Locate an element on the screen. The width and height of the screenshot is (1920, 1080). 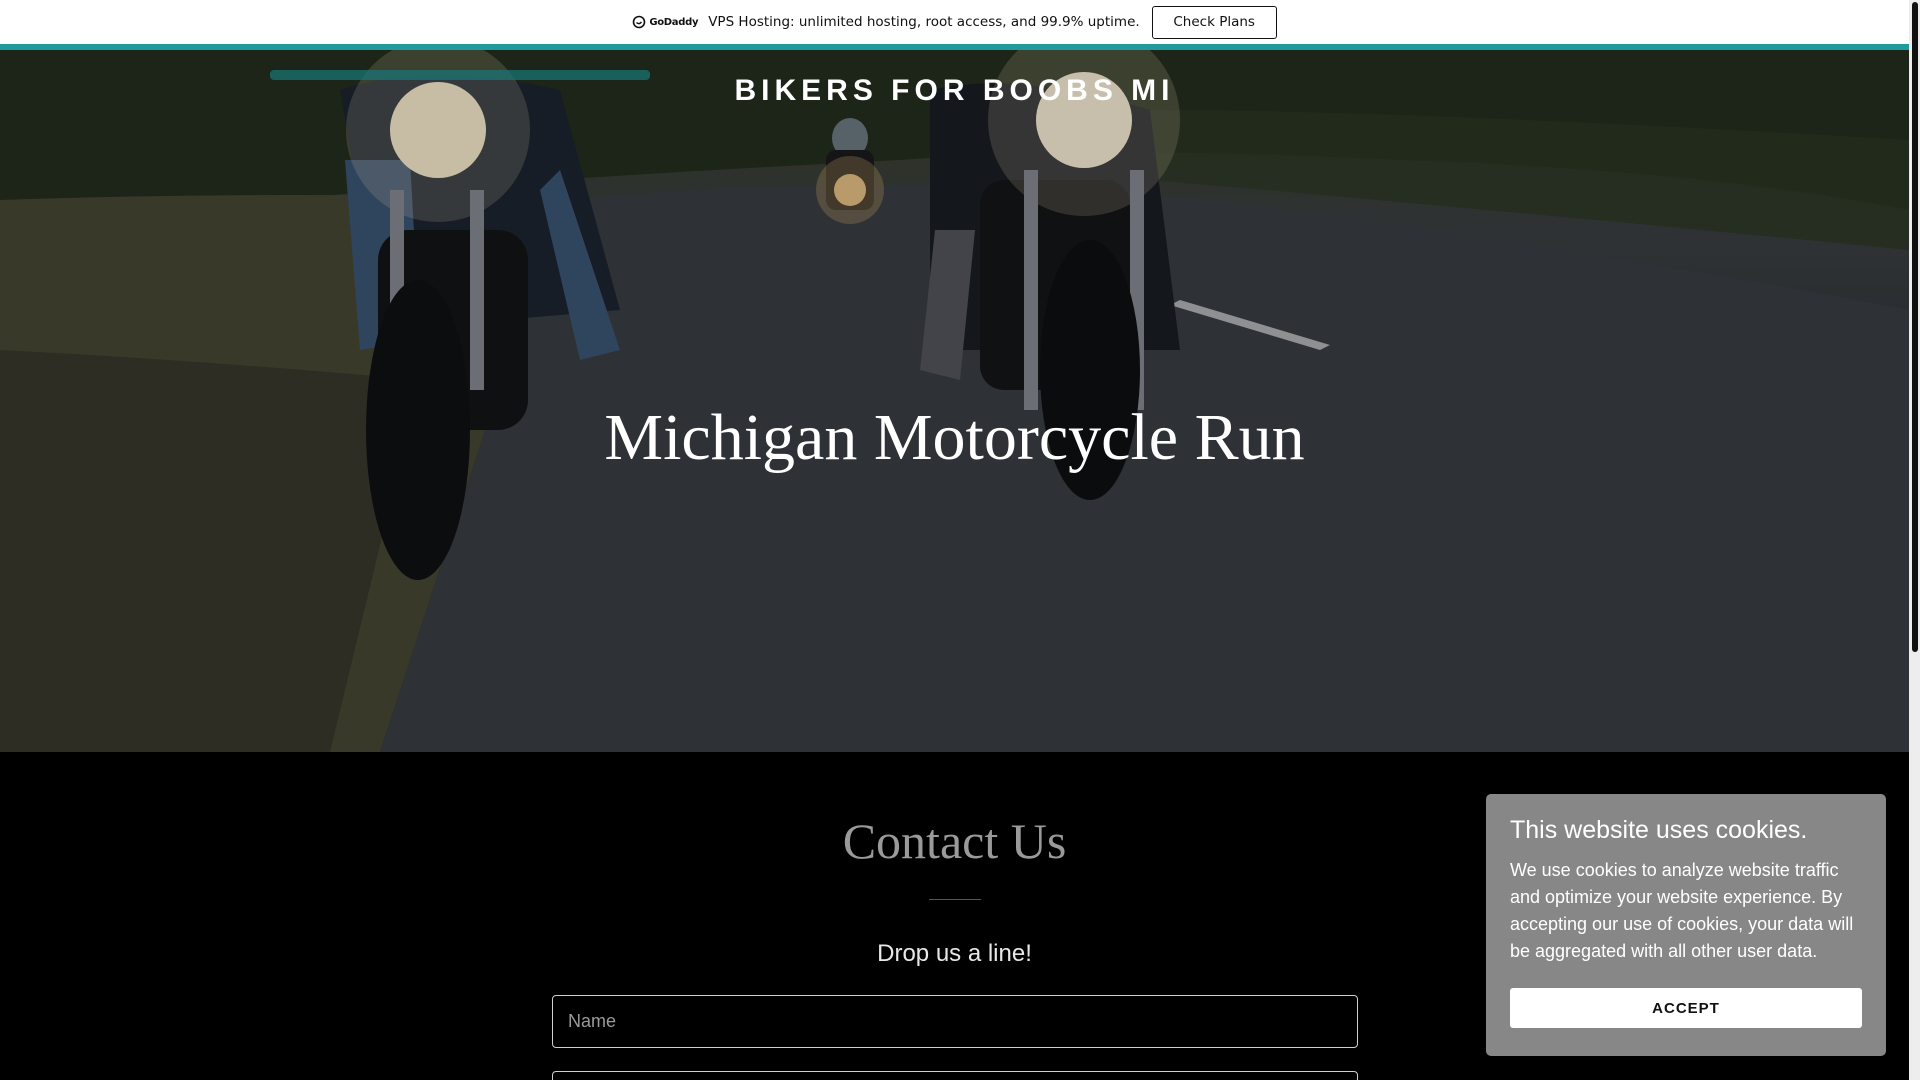
hero-heading: Michigan Motorcycle Run is located at coordinates (954, 437).